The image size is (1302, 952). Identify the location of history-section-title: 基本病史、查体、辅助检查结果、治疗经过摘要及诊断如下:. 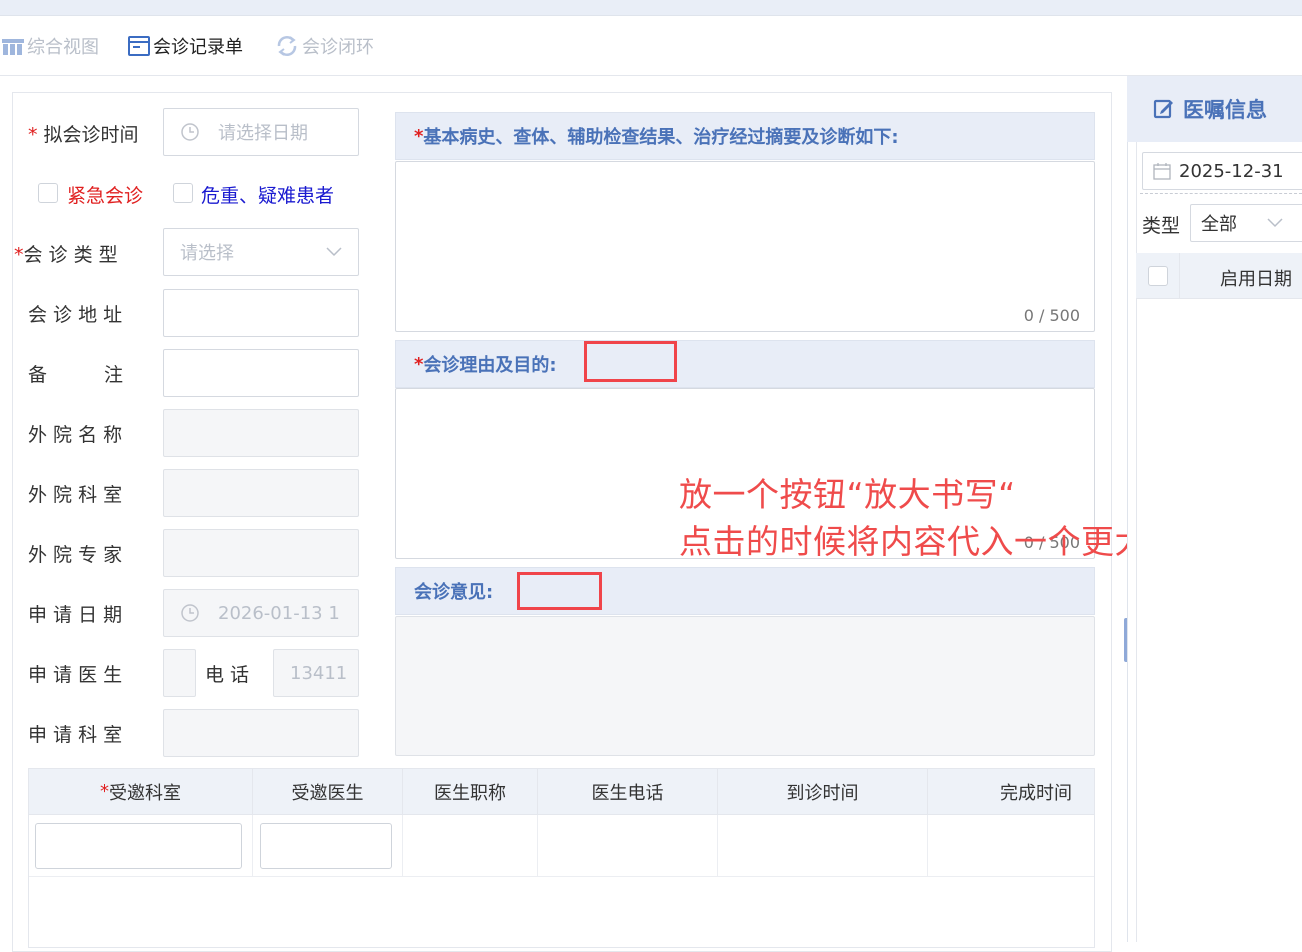
(661, 137).